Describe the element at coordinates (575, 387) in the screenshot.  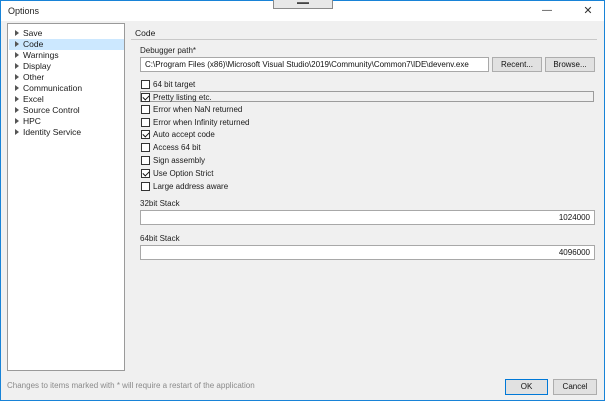
I see `cancel-button: Cancel` at that location.